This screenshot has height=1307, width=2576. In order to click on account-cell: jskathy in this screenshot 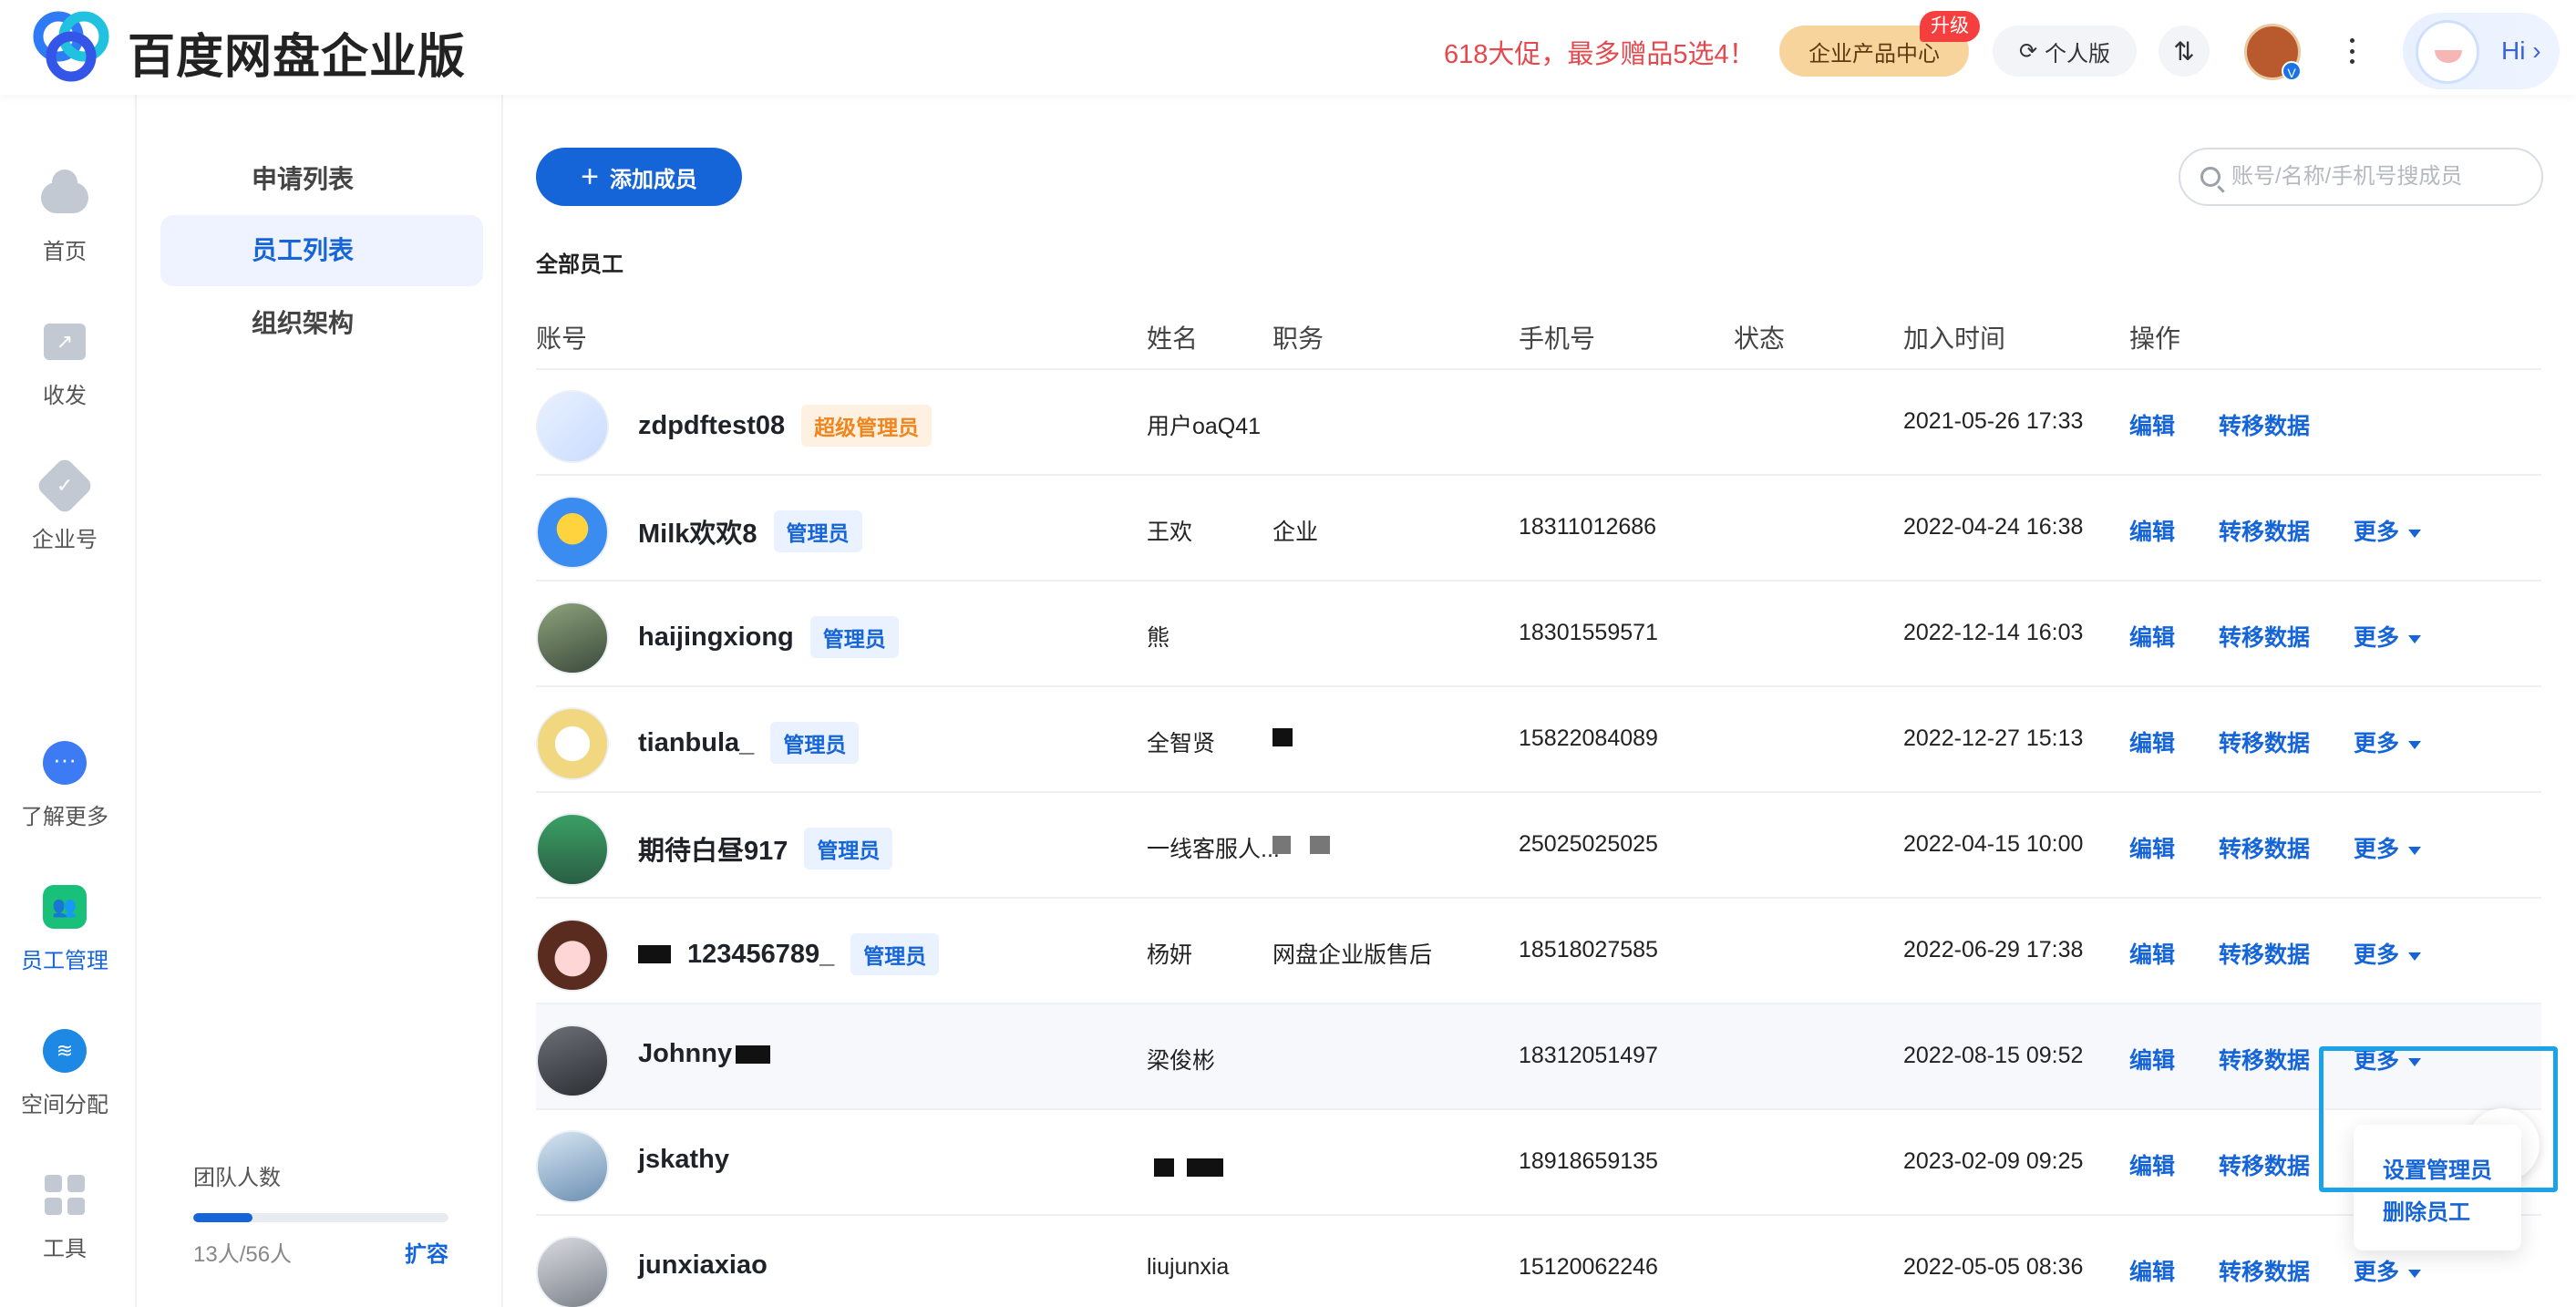, I will do `click(683, 1160)`.